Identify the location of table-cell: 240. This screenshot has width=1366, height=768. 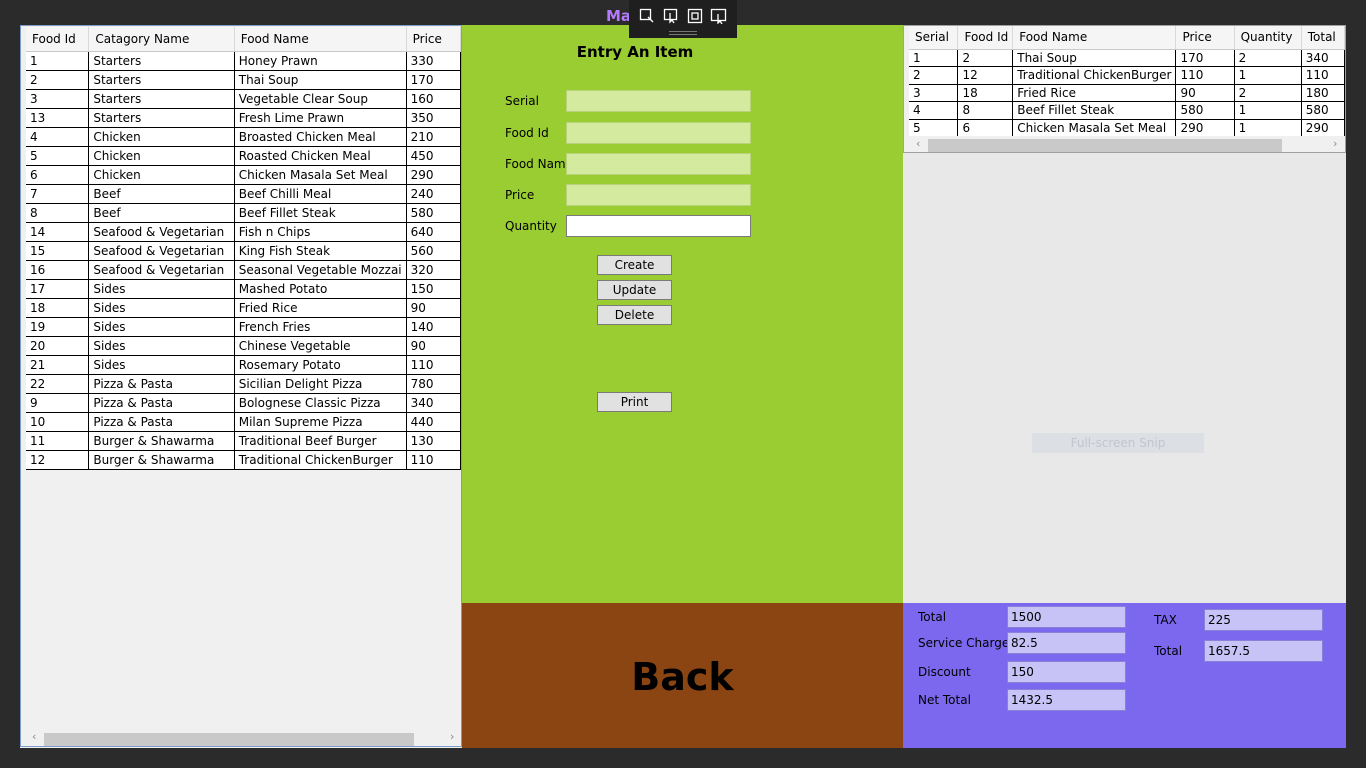
(433, 194).